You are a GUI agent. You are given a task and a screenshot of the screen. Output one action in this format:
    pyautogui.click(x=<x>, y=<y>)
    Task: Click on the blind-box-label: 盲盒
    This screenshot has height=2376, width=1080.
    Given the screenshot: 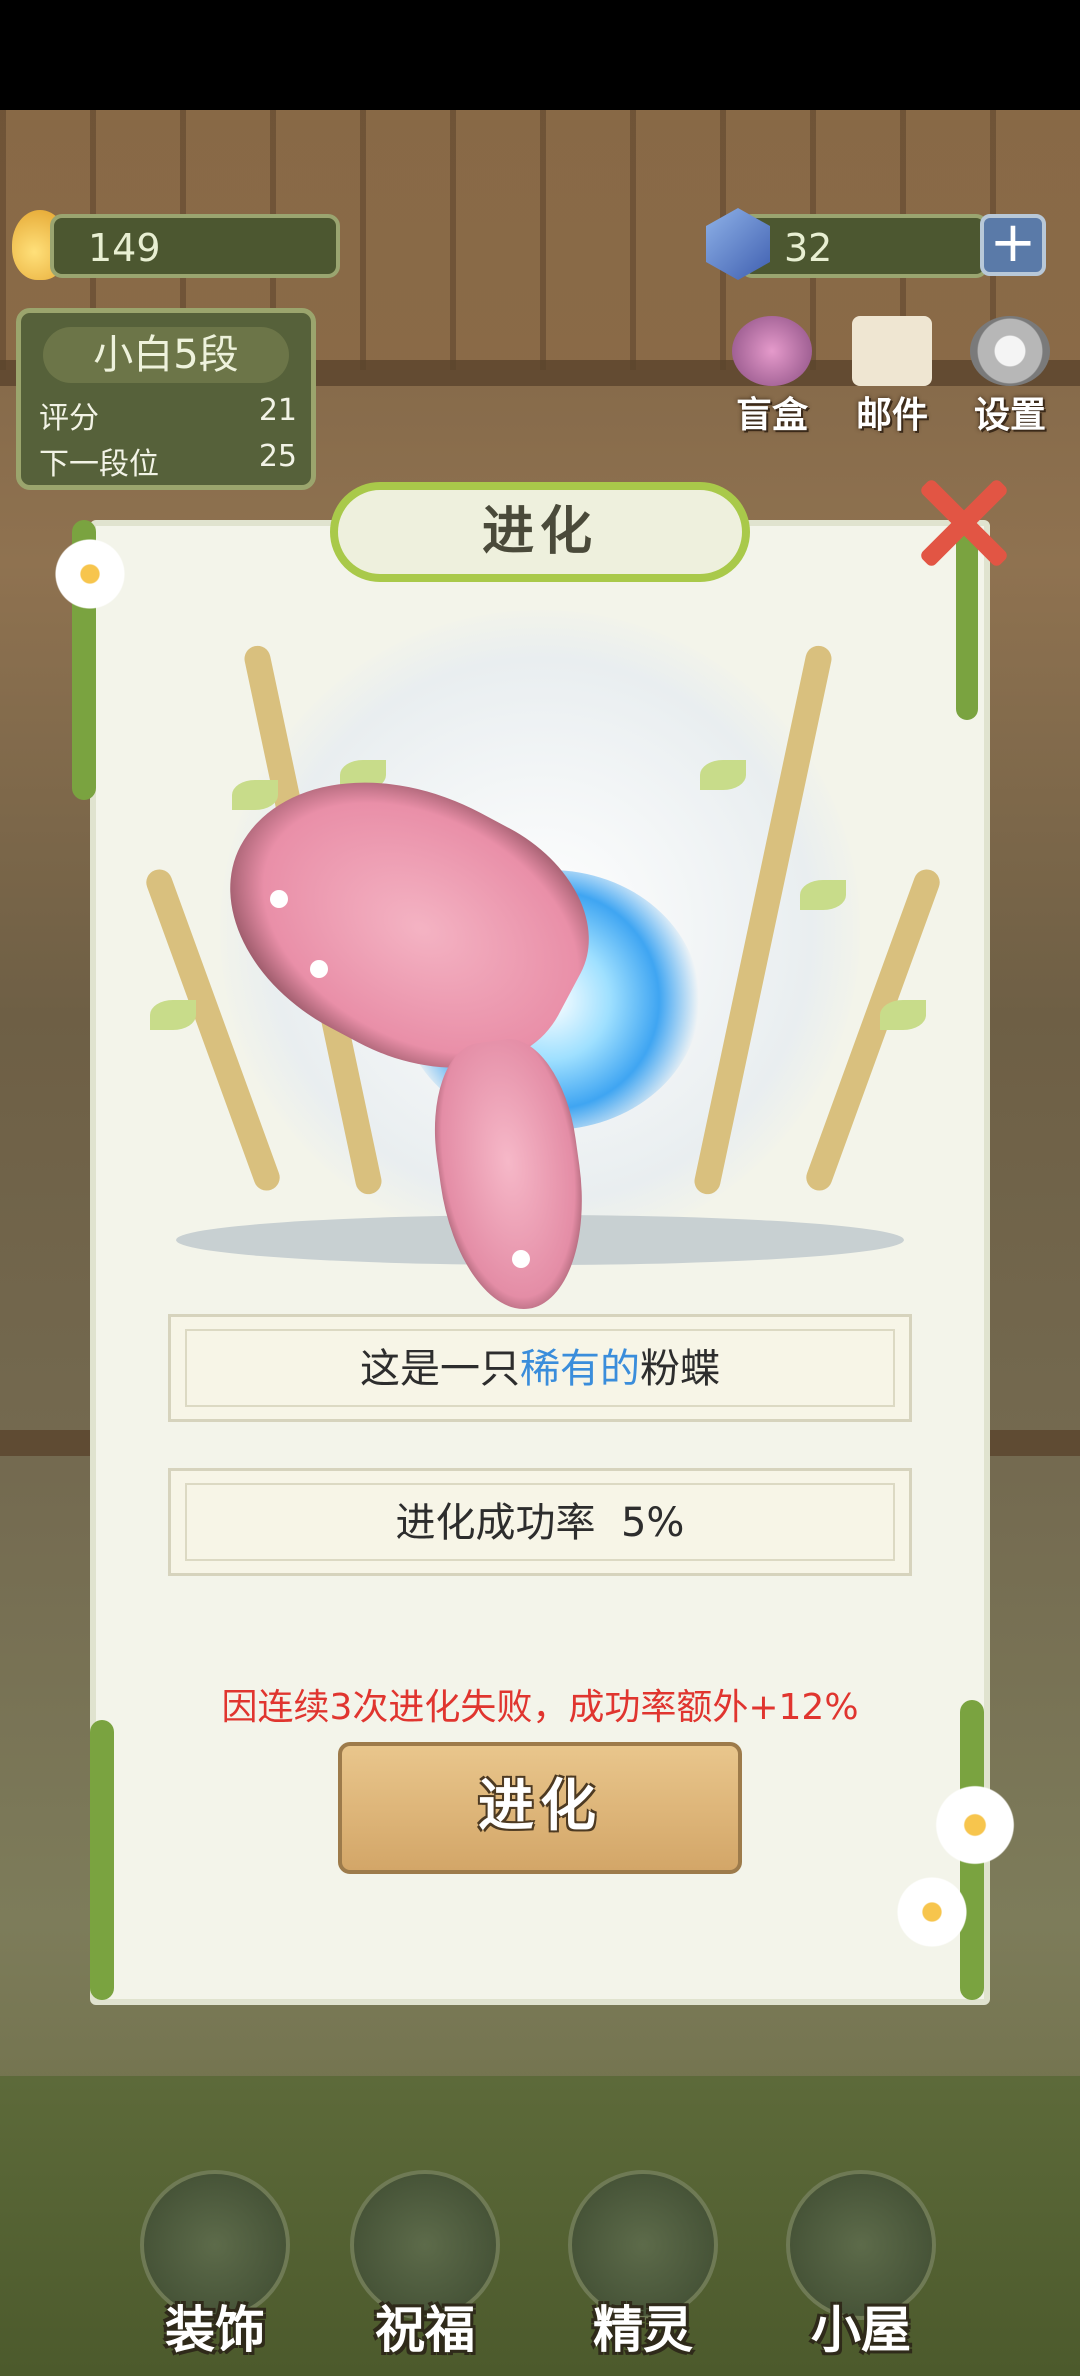 What is the action you would take?
    pyautogui.click(x=771, y=415)
    